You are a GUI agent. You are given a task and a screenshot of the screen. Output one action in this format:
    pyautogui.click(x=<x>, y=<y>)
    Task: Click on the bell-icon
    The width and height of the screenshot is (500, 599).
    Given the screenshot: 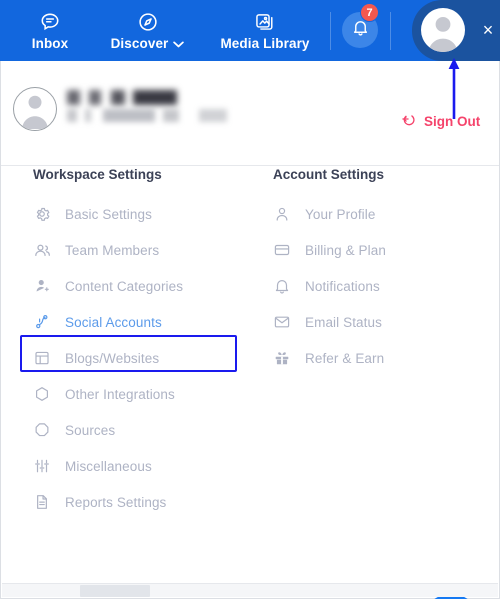 What is the action you would take?
    pyautogui.click(x=289, y=286)
    